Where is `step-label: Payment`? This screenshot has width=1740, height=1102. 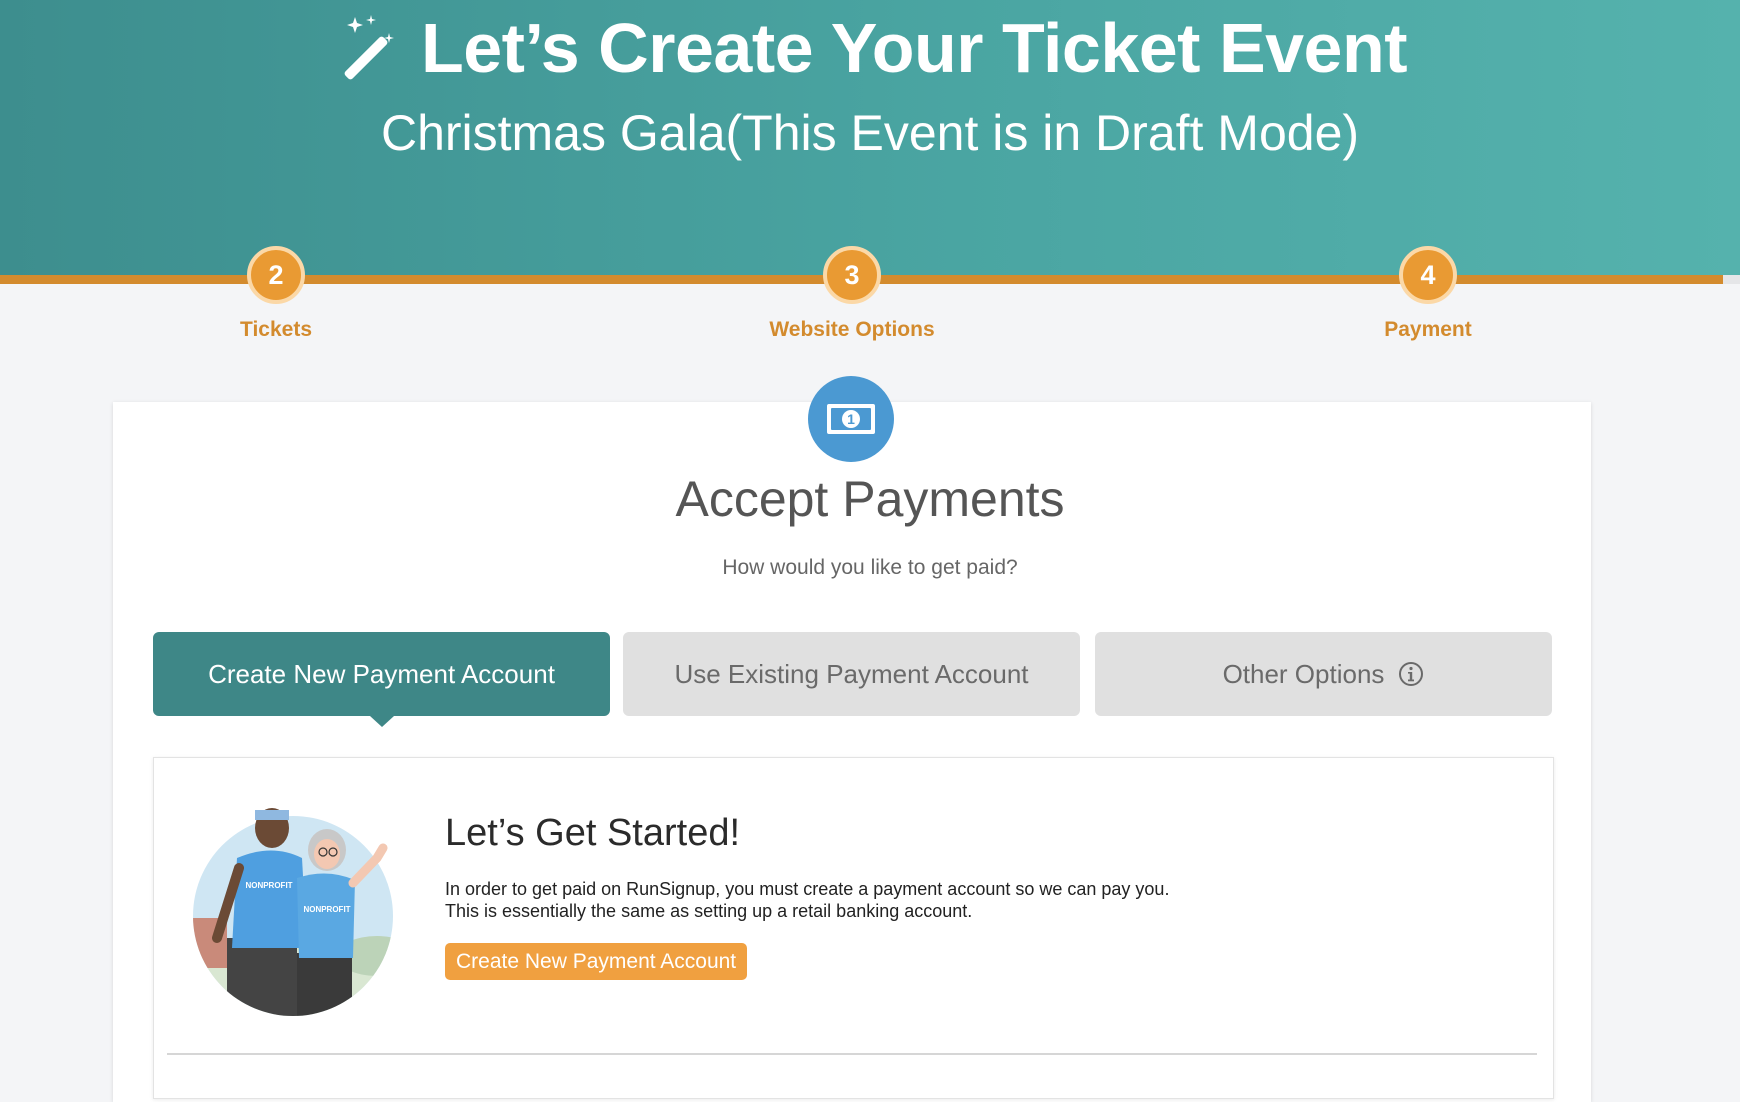
step-label: Payment is located at coordinates (1428, 329).